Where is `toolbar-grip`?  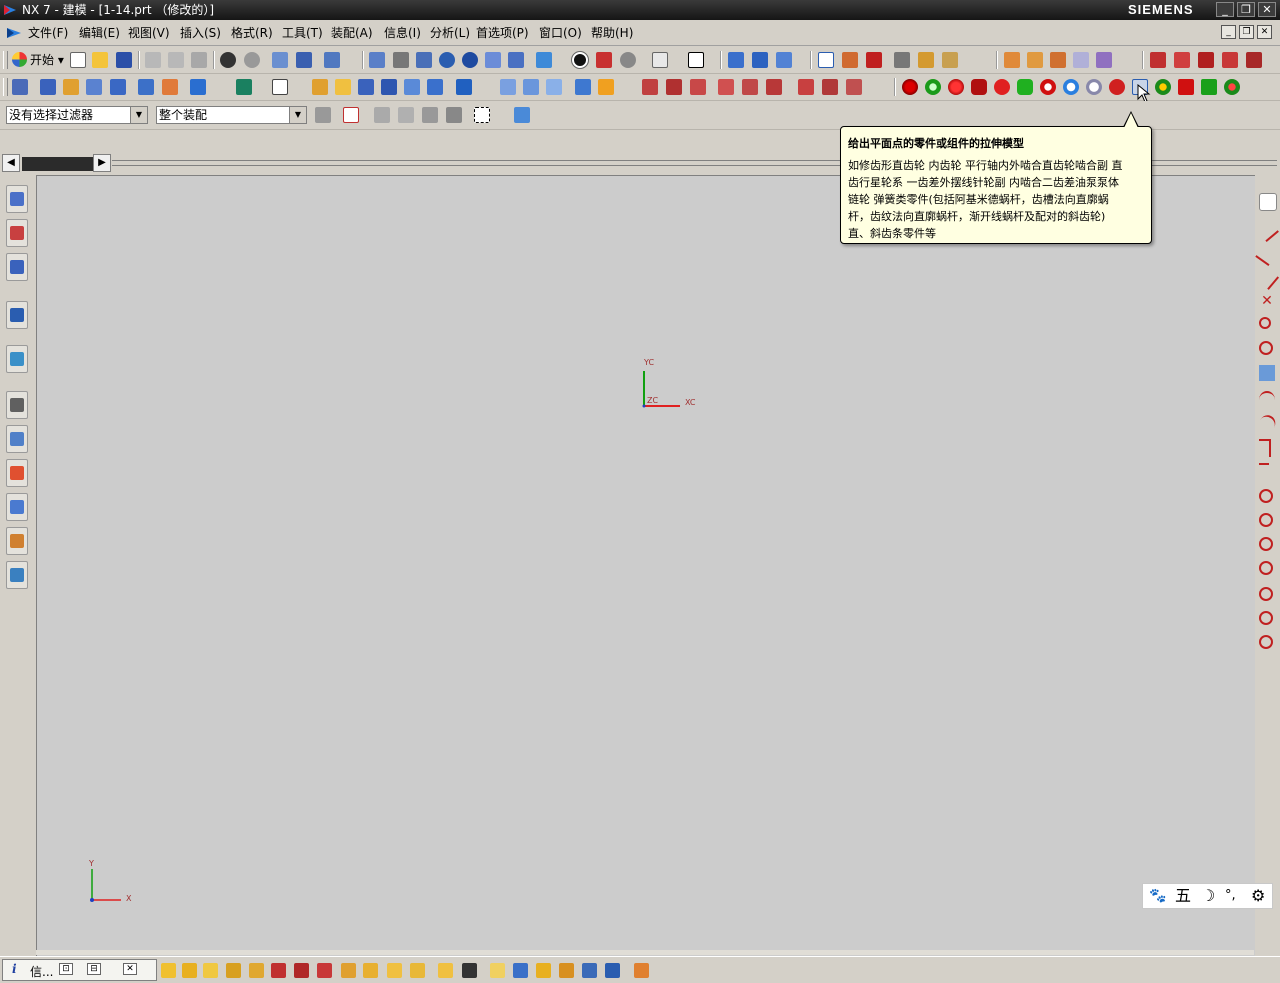 toolbar-grip is located at coordinates (5, 60).